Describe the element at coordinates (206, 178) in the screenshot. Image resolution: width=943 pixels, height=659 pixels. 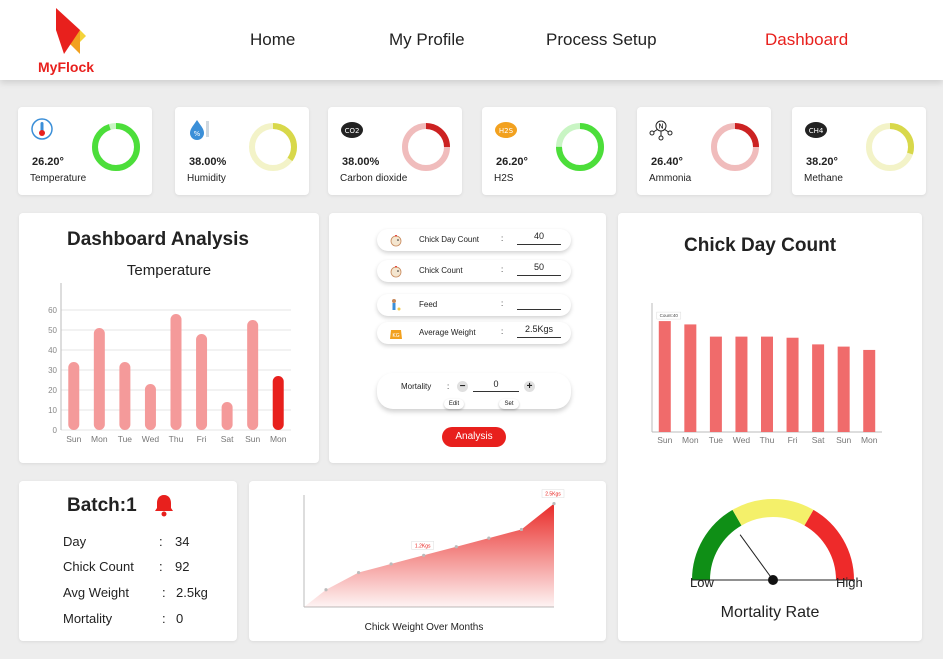
I see `sensor-label: Humidity` at that location.